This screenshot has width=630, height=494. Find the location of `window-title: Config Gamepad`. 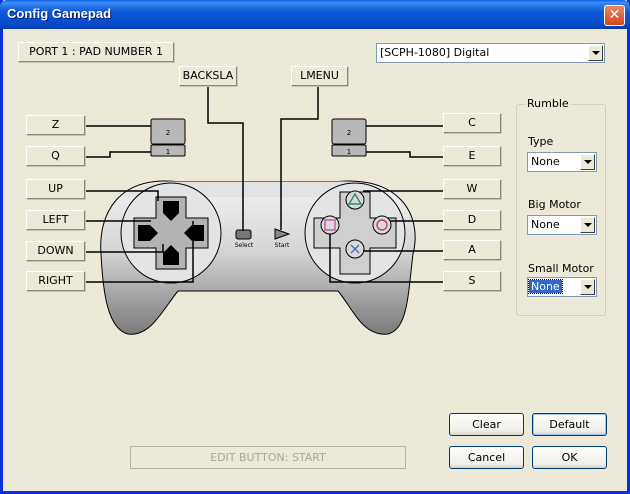

window-title: Config Gamepad is located at coordinates (59, 13).